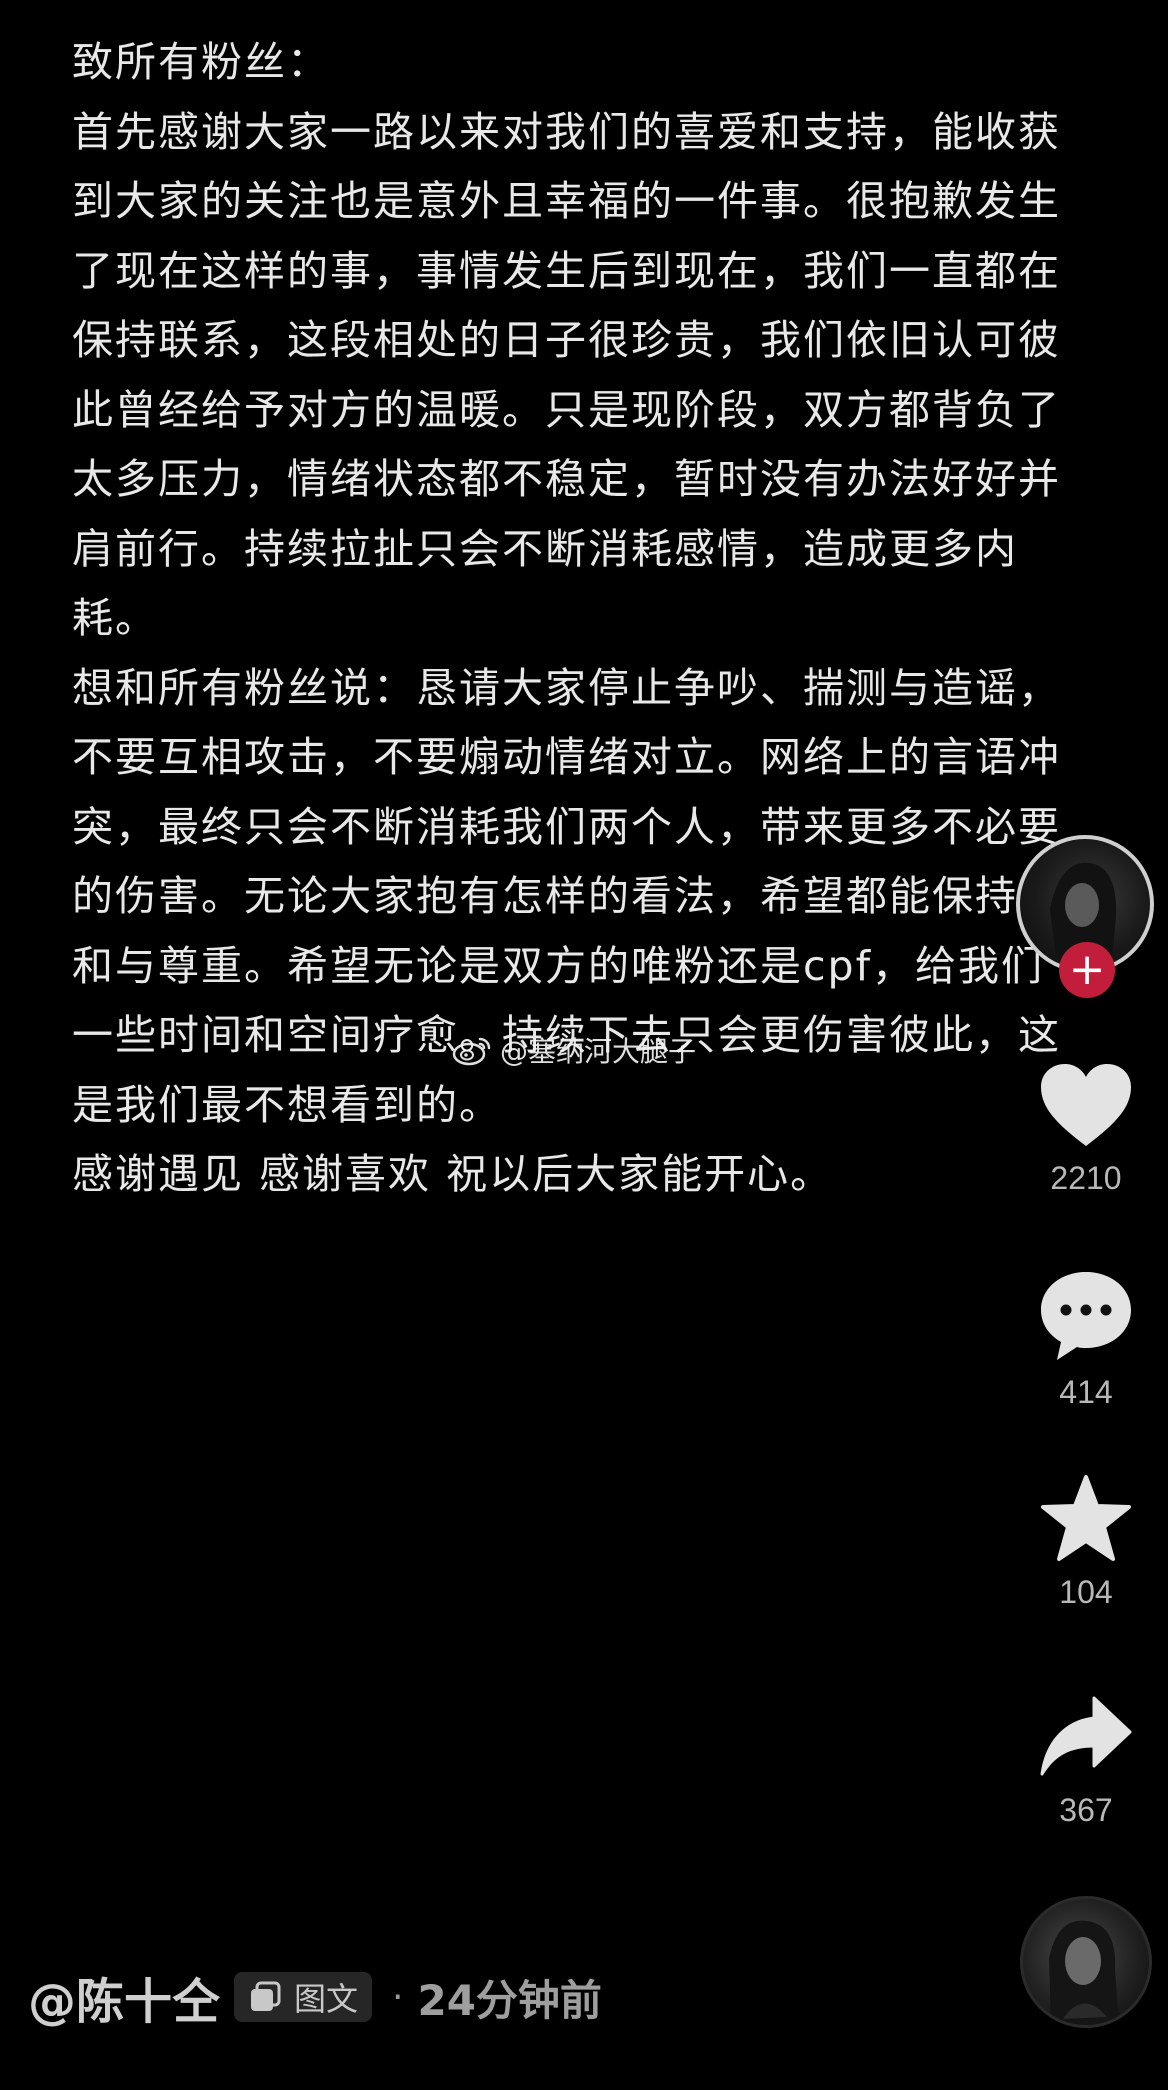 The image size is (1168, 2090). I want to click on image-text-icon, so click(266, 1996).